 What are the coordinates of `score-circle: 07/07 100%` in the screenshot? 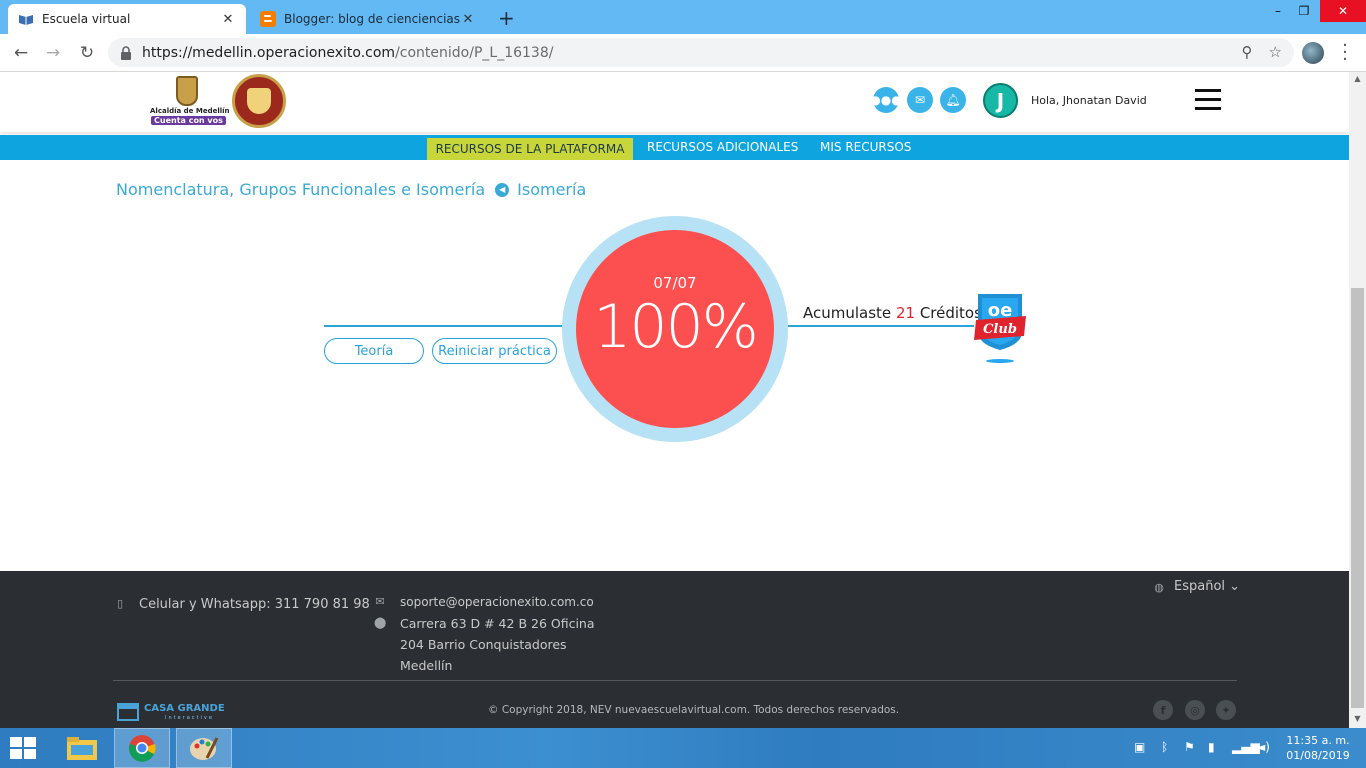 It's located at (675, 329).